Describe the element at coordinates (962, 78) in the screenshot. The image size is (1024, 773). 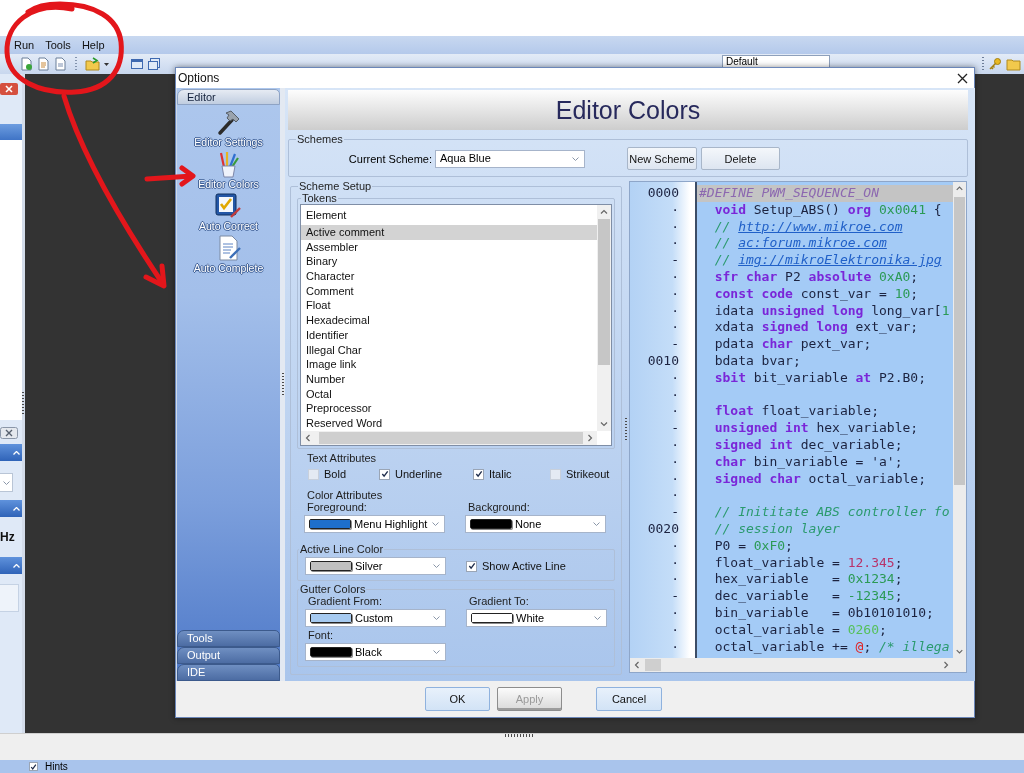
I see `close-icon` at that location.